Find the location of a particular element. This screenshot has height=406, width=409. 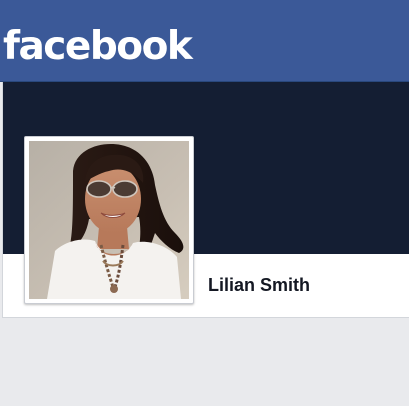

facebook-logo: facebook is located at coordinates (98, 47).